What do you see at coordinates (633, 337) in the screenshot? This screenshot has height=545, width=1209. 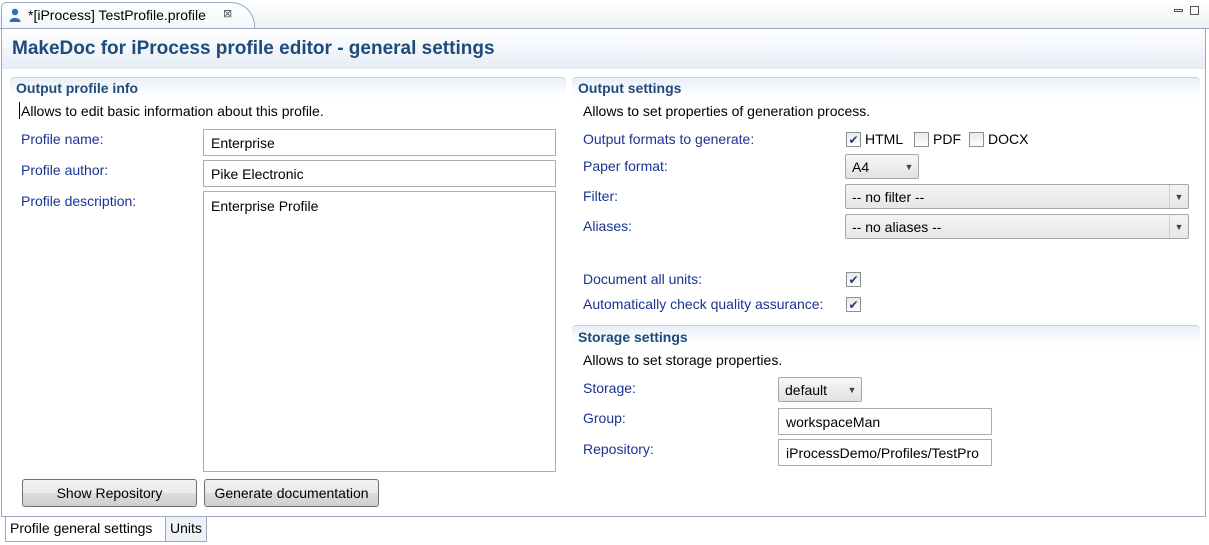 I see `storage-settings-title: Storage settings` at bounding box center [633, 337].